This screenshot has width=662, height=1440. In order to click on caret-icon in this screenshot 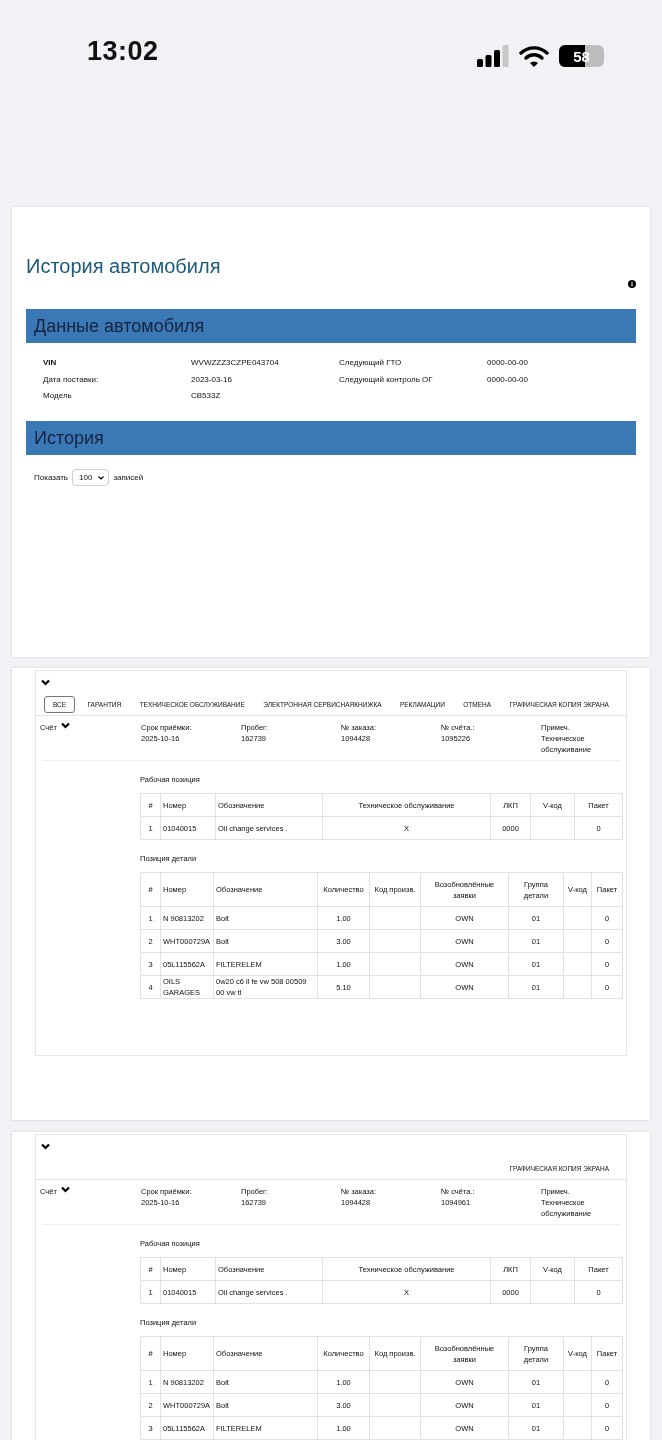, I will do `click(101, 477)`.